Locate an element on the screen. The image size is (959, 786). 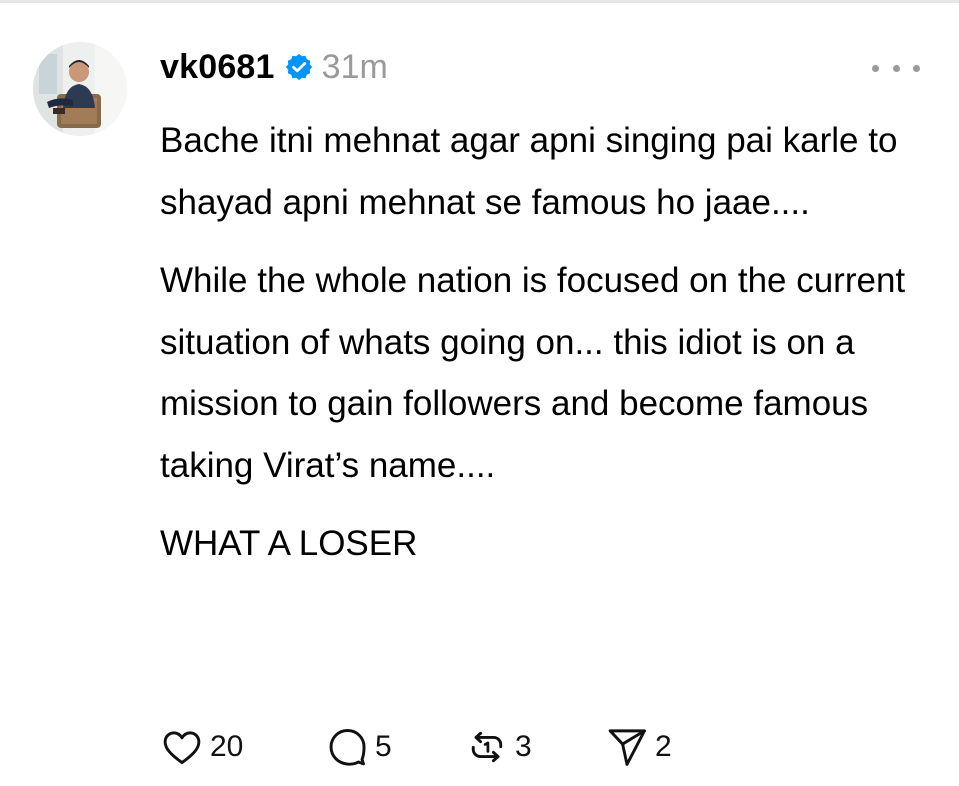
top-divider is located at coordinates (479, 1).